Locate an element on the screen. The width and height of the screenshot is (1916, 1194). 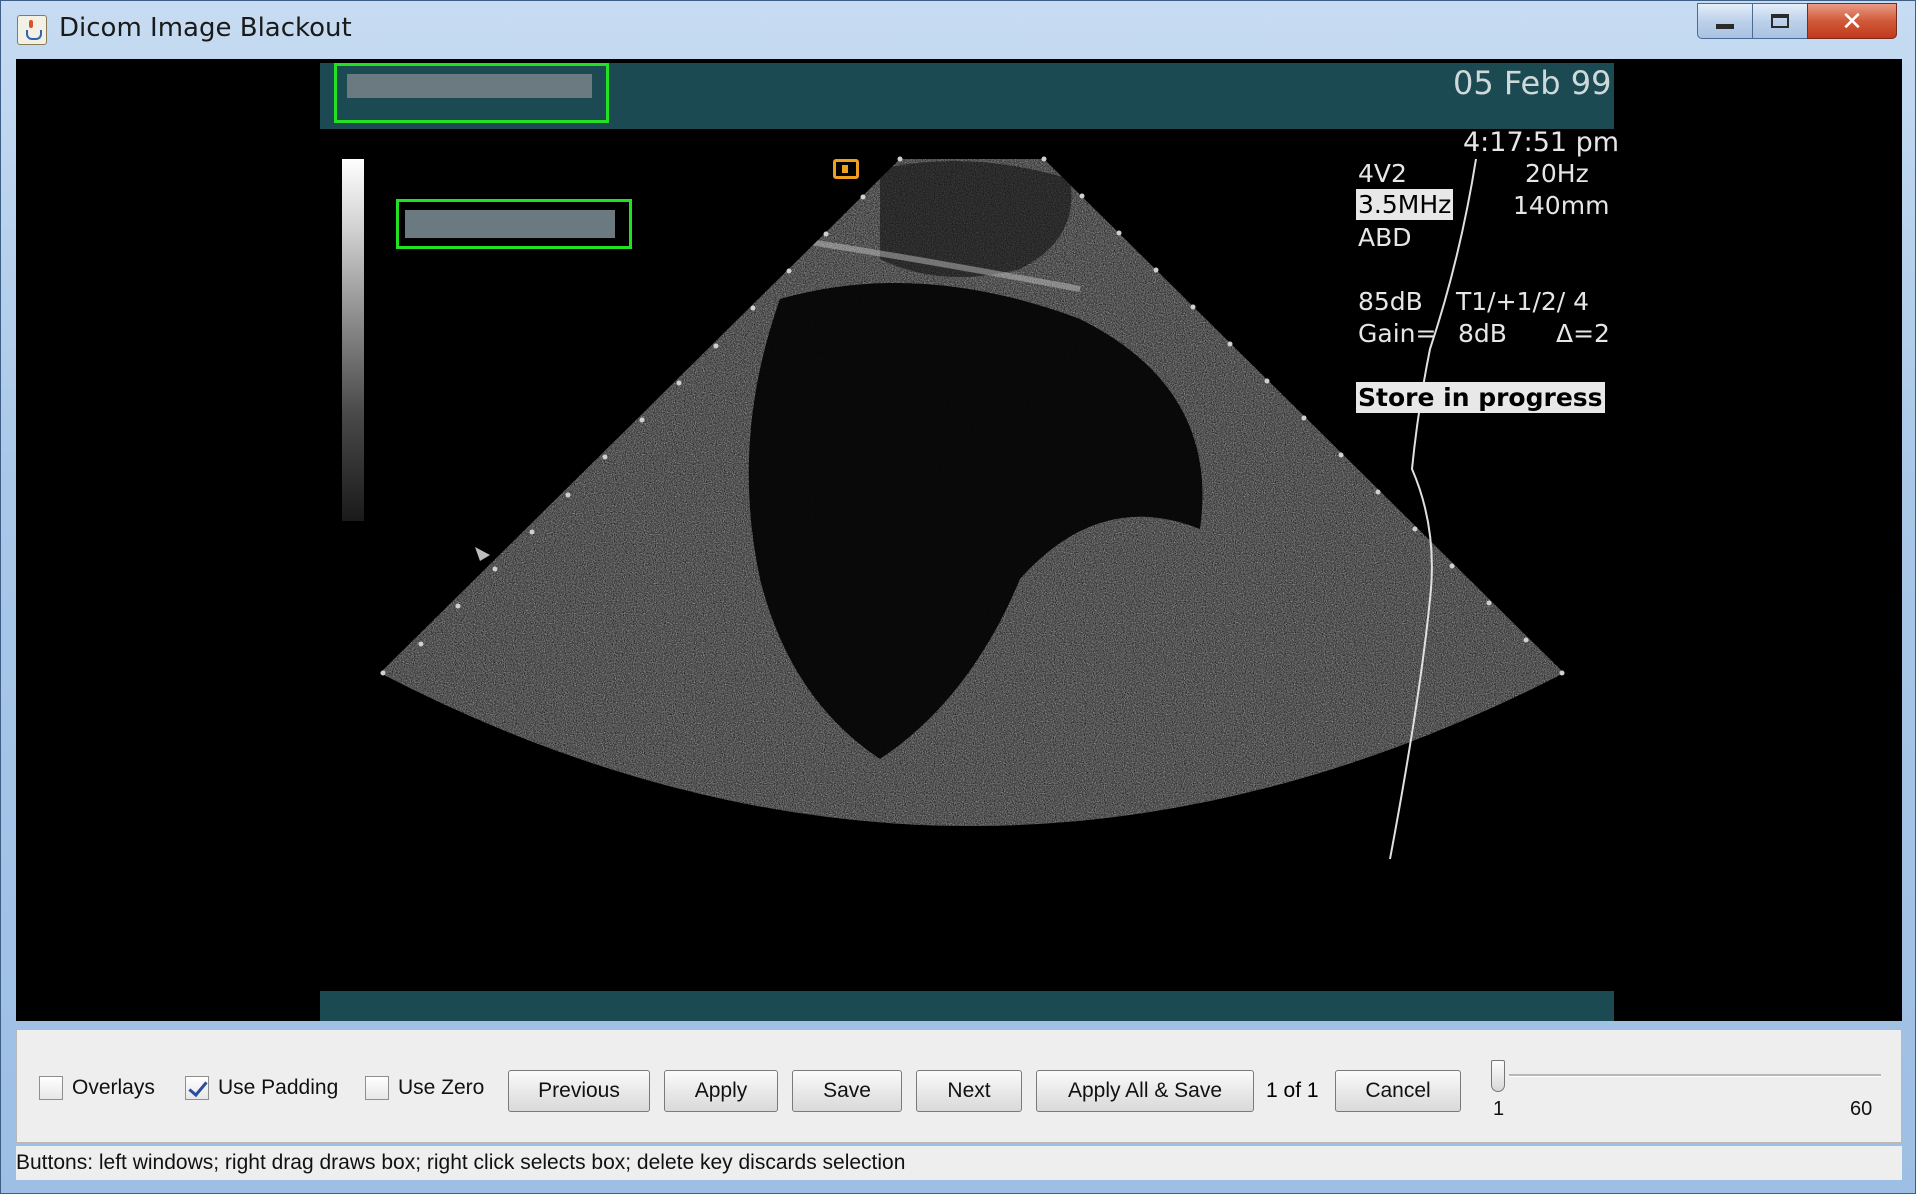
image-date: 05 Feb 99 is located at coordinates (1532, 83).